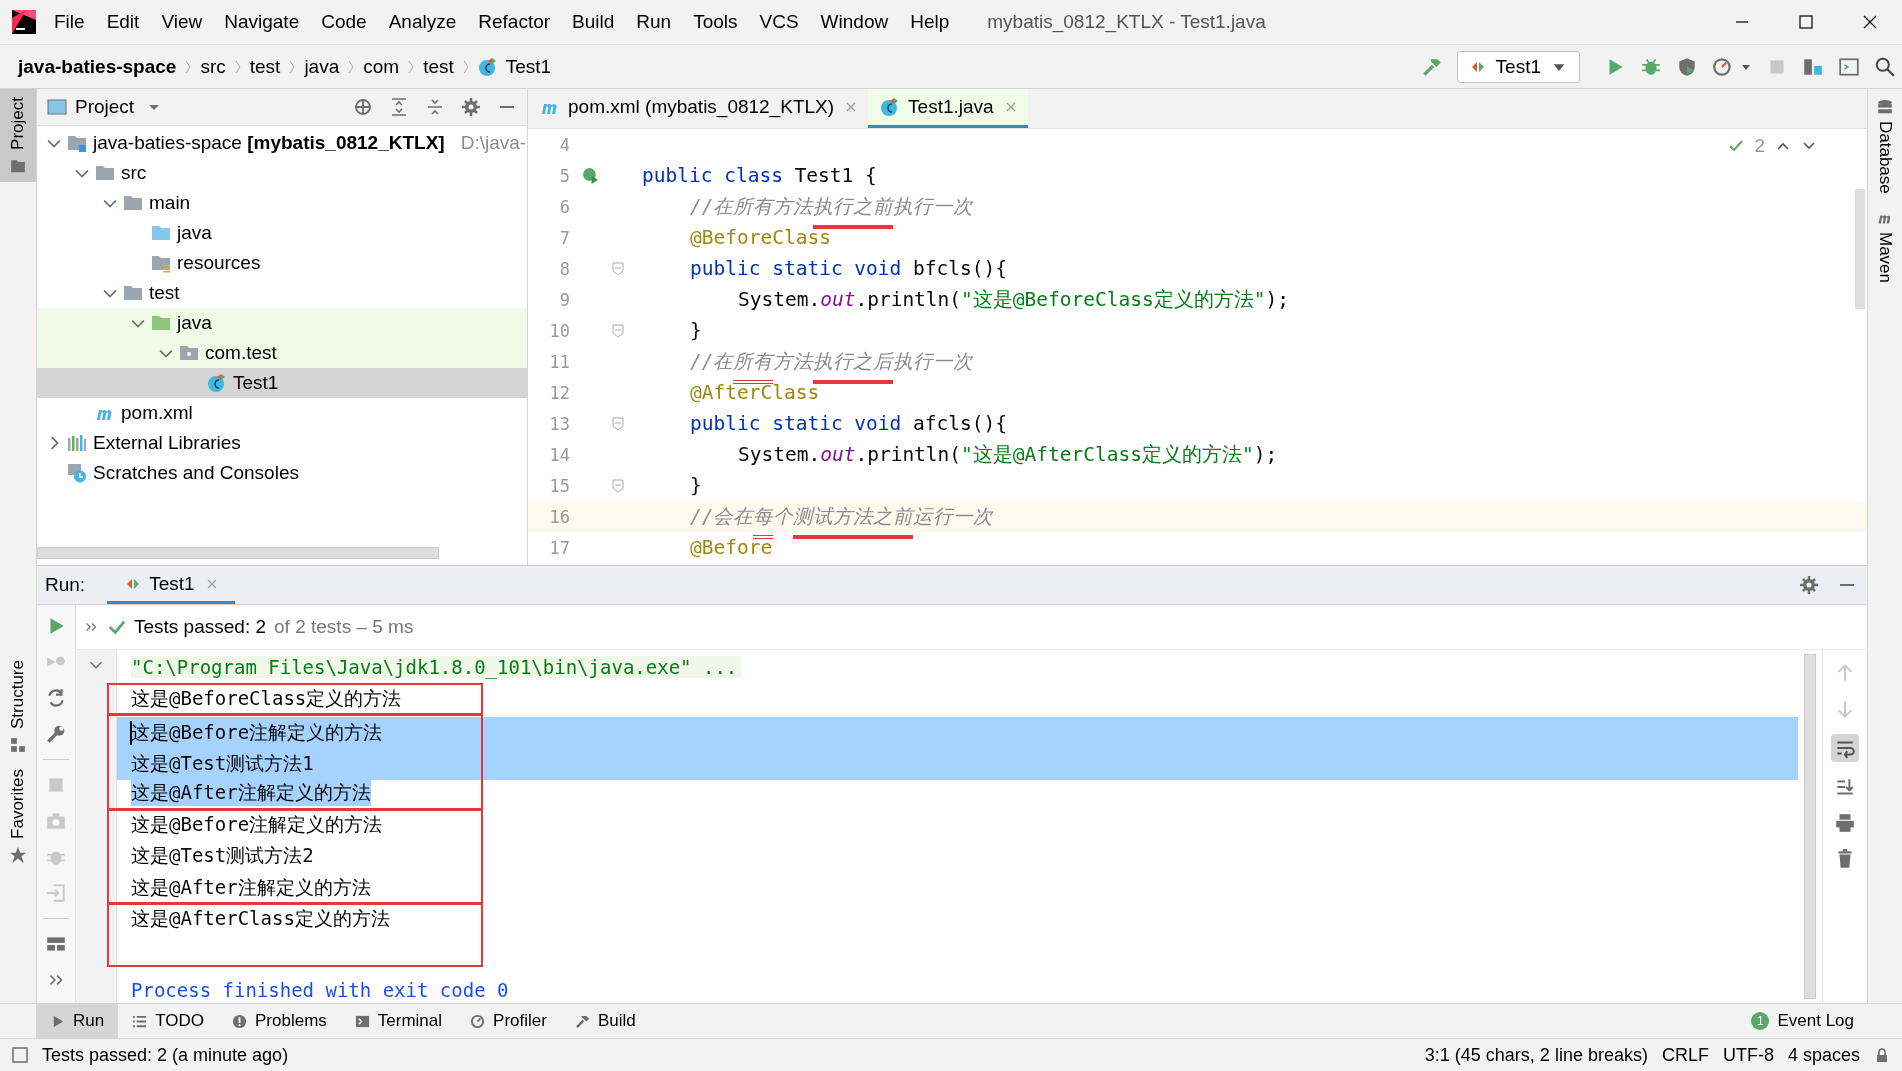  I want to click on run-gutter-icon, so click(590, 175).